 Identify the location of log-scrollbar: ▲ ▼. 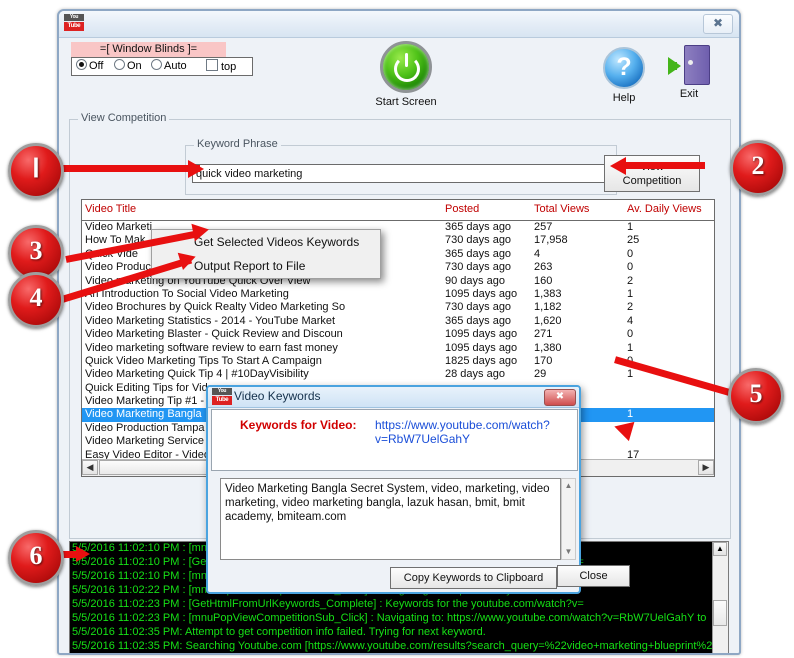
(720, 598).